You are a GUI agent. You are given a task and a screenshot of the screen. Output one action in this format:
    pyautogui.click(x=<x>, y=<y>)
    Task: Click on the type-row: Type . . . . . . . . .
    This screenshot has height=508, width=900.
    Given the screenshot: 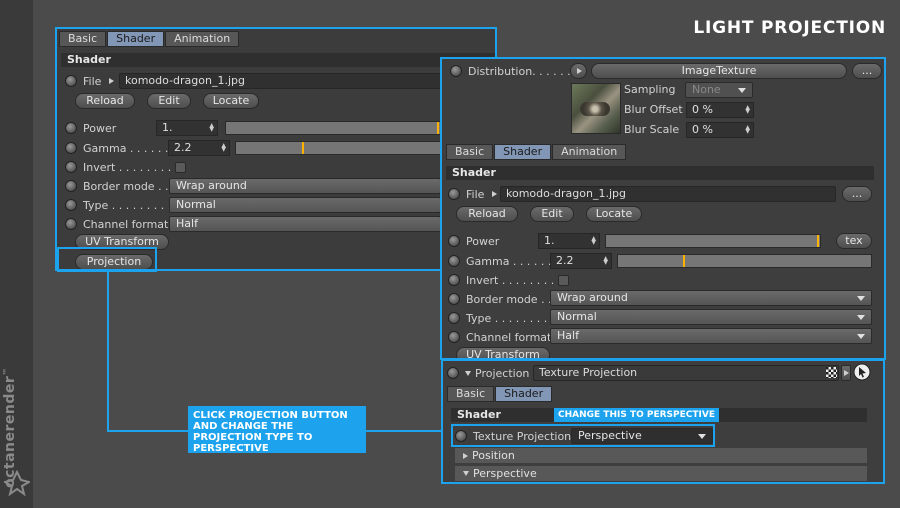 What is the action you would take?
    pyautogui.click(x=118, y=205)
    